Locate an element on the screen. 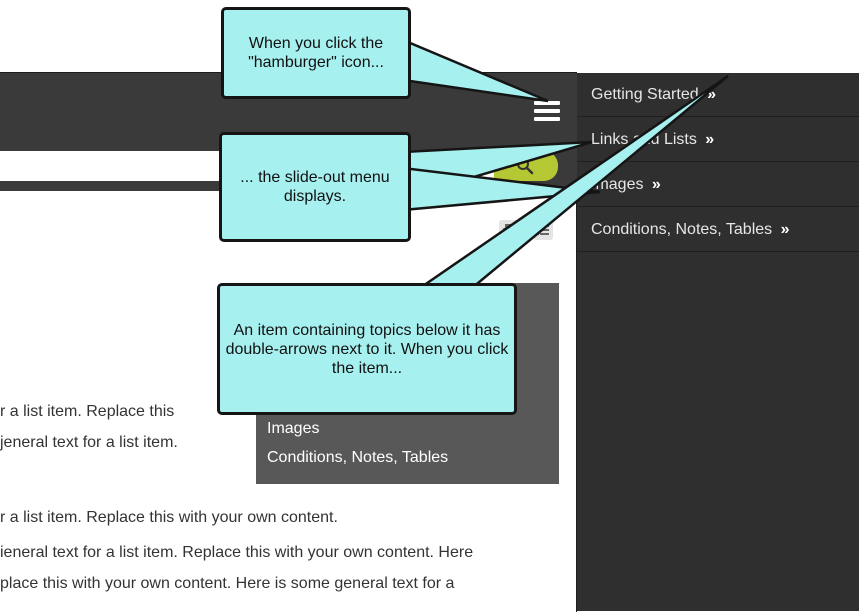  callout-text: ... the slide-out menu displays. is located at coordinates (315, 187).